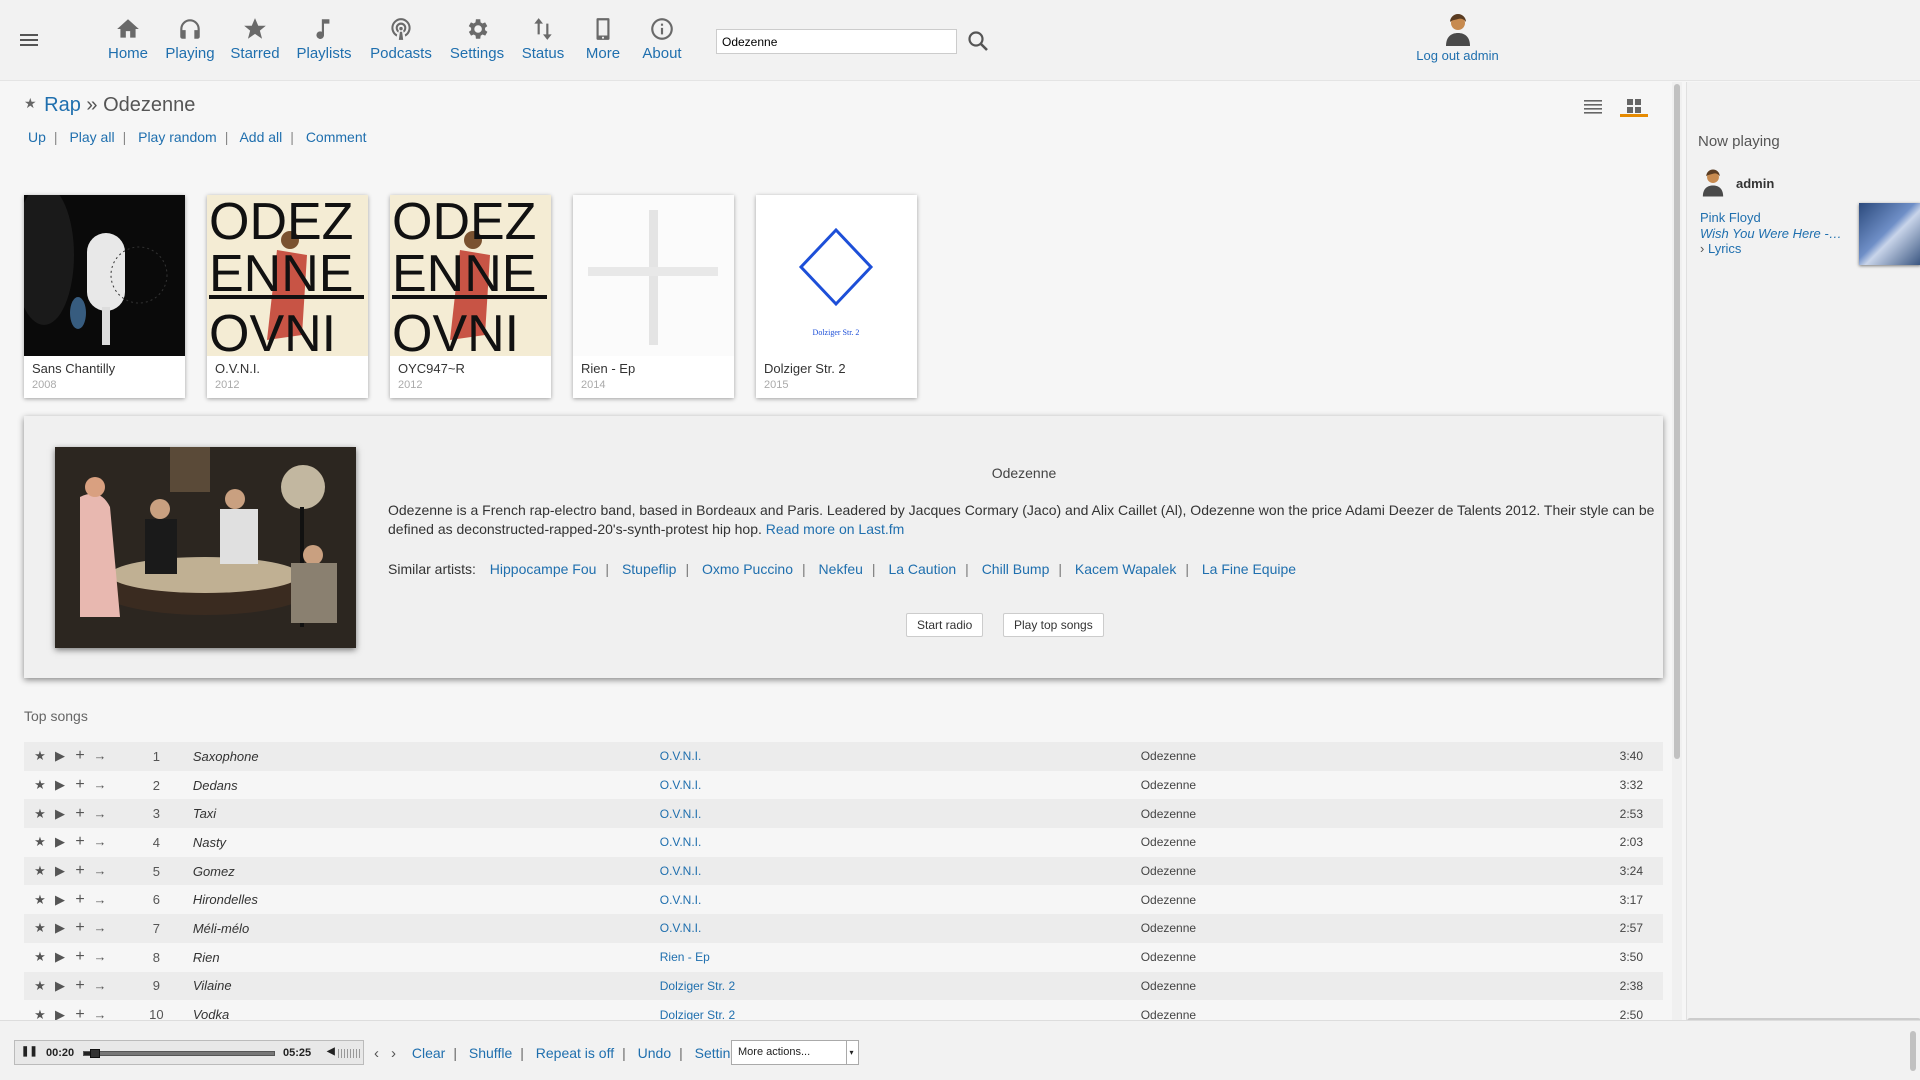 The width and height of the screenshot is (1920, 1080). What do you see at coordinates (795, 1052) in the screenshot?
I see `more-actions-select: More actions... ▾` at bounding box center [795, 1052].